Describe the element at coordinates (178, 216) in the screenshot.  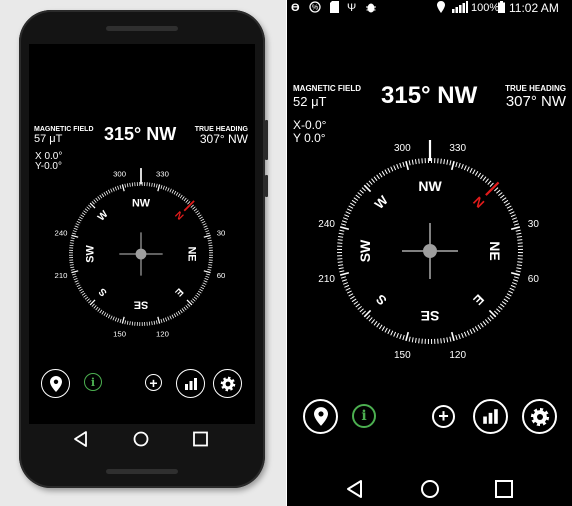
I see `north-label: N` at that location.